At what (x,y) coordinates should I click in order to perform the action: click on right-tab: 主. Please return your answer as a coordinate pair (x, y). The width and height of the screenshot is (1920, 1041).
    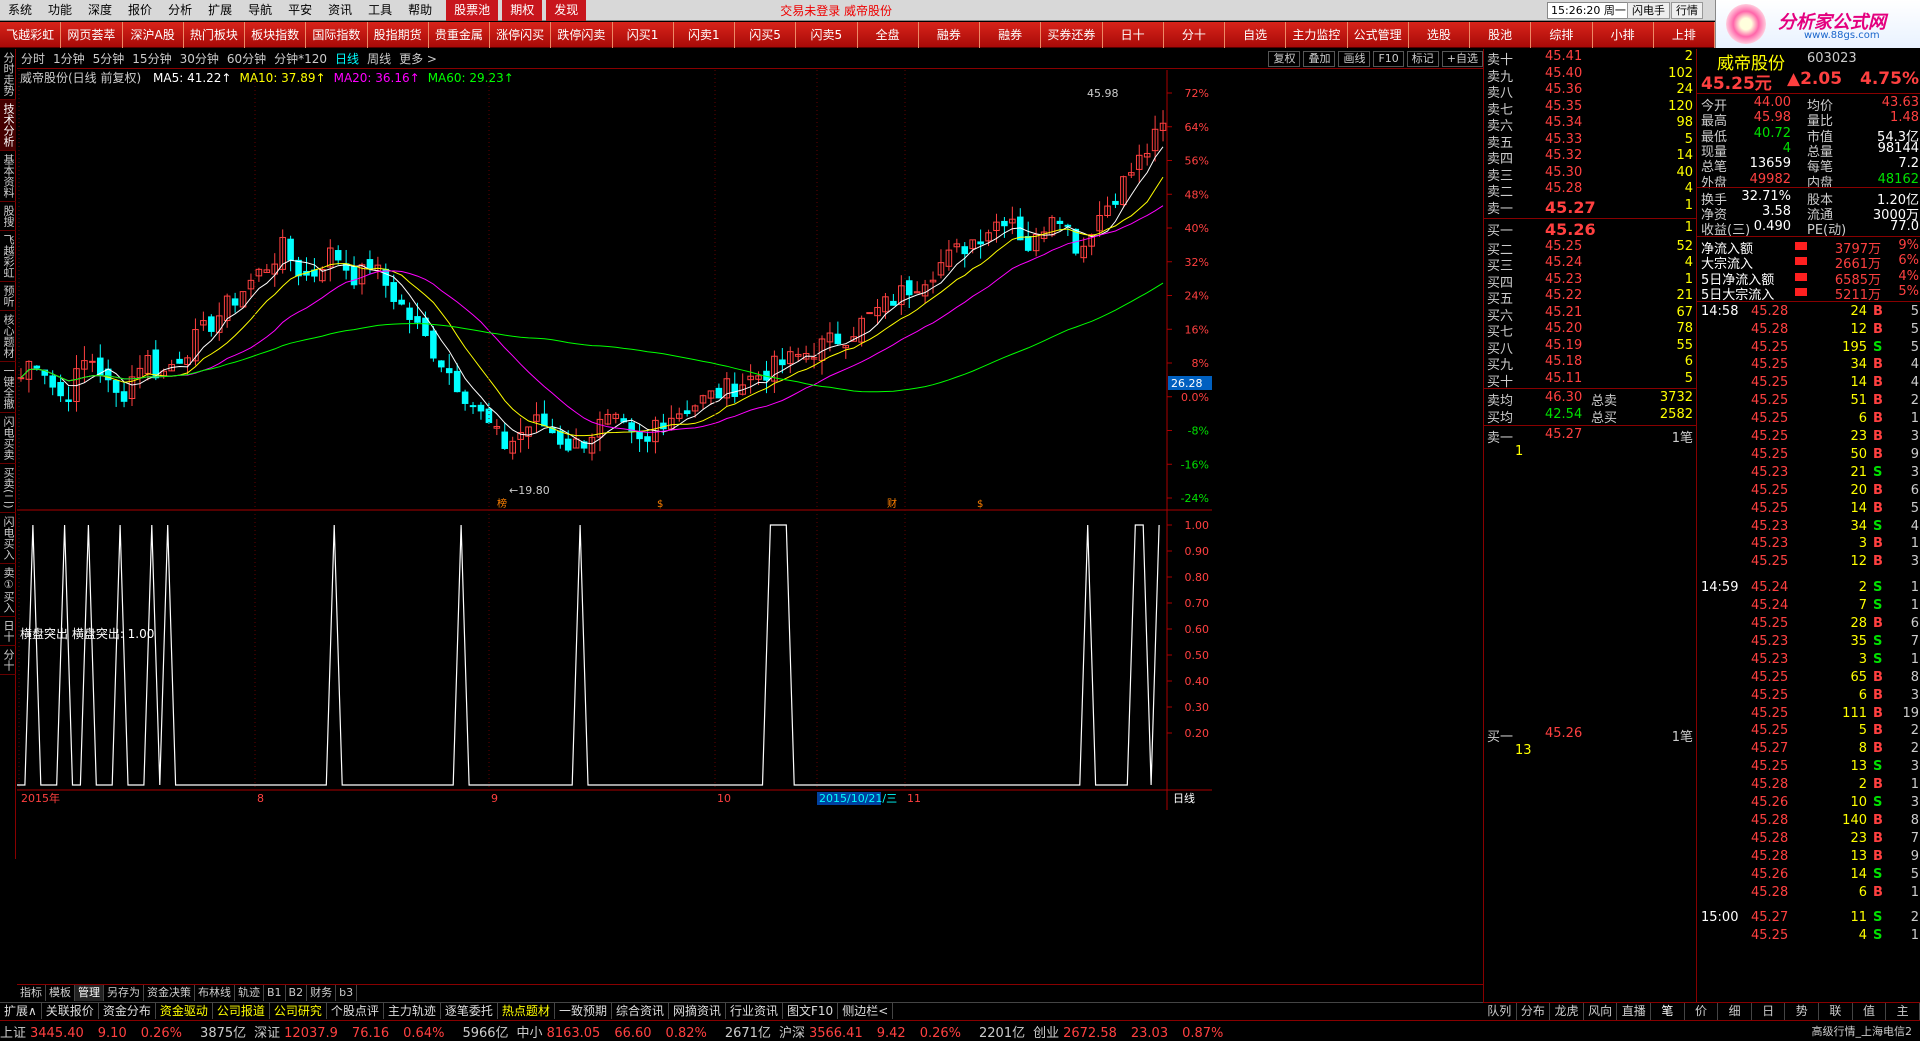
    Looking at the image, I should click on (1903, 1011).